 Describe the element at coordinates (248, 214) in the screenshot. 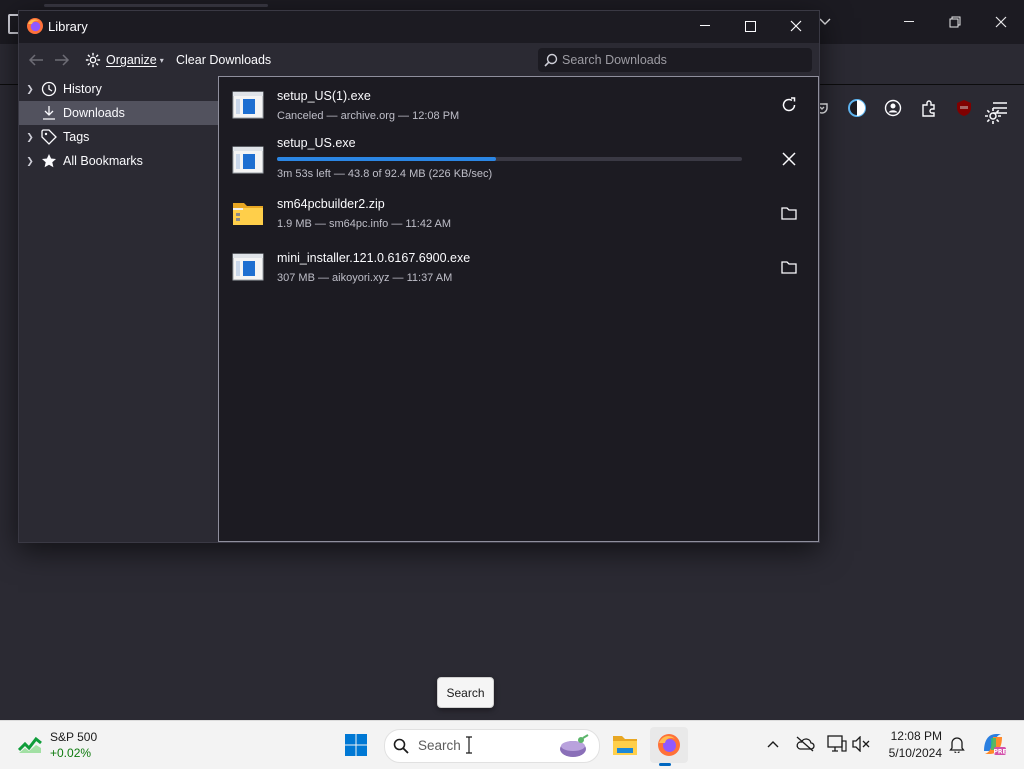

I see `zip-folder-icon` at that location.